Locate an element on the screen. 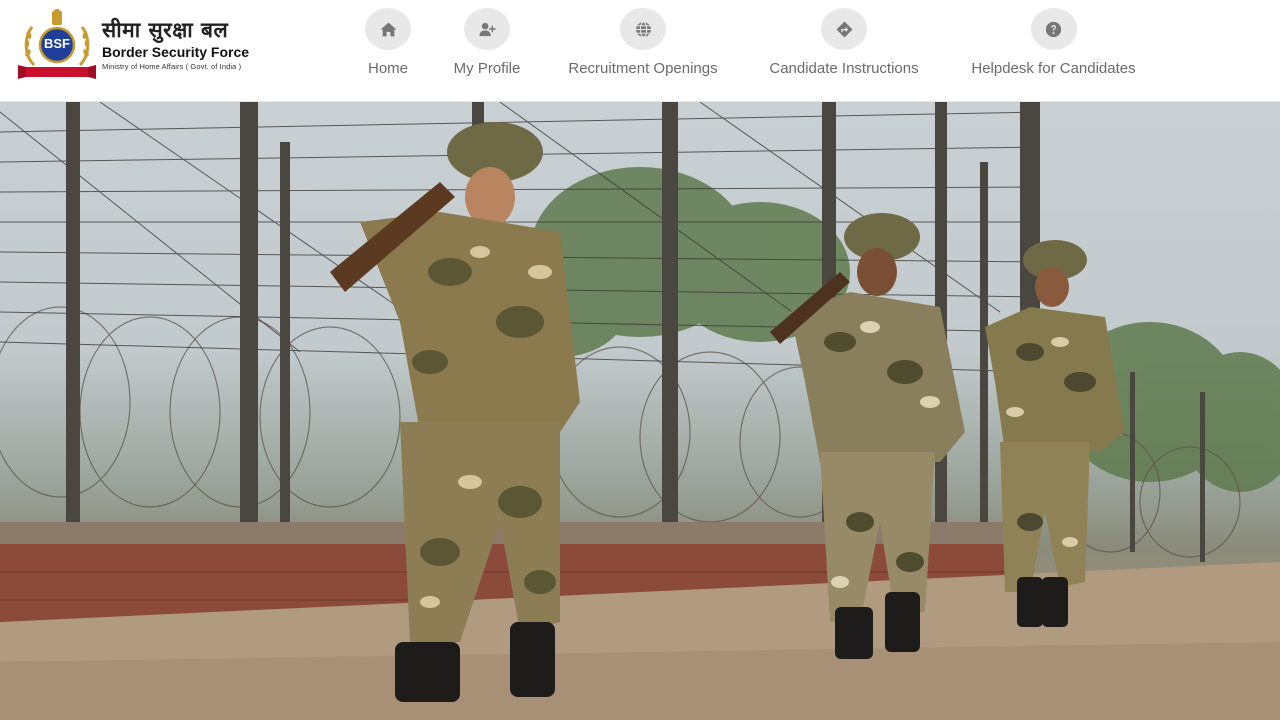  user-plus-icon is located at coordinates (487, 29).